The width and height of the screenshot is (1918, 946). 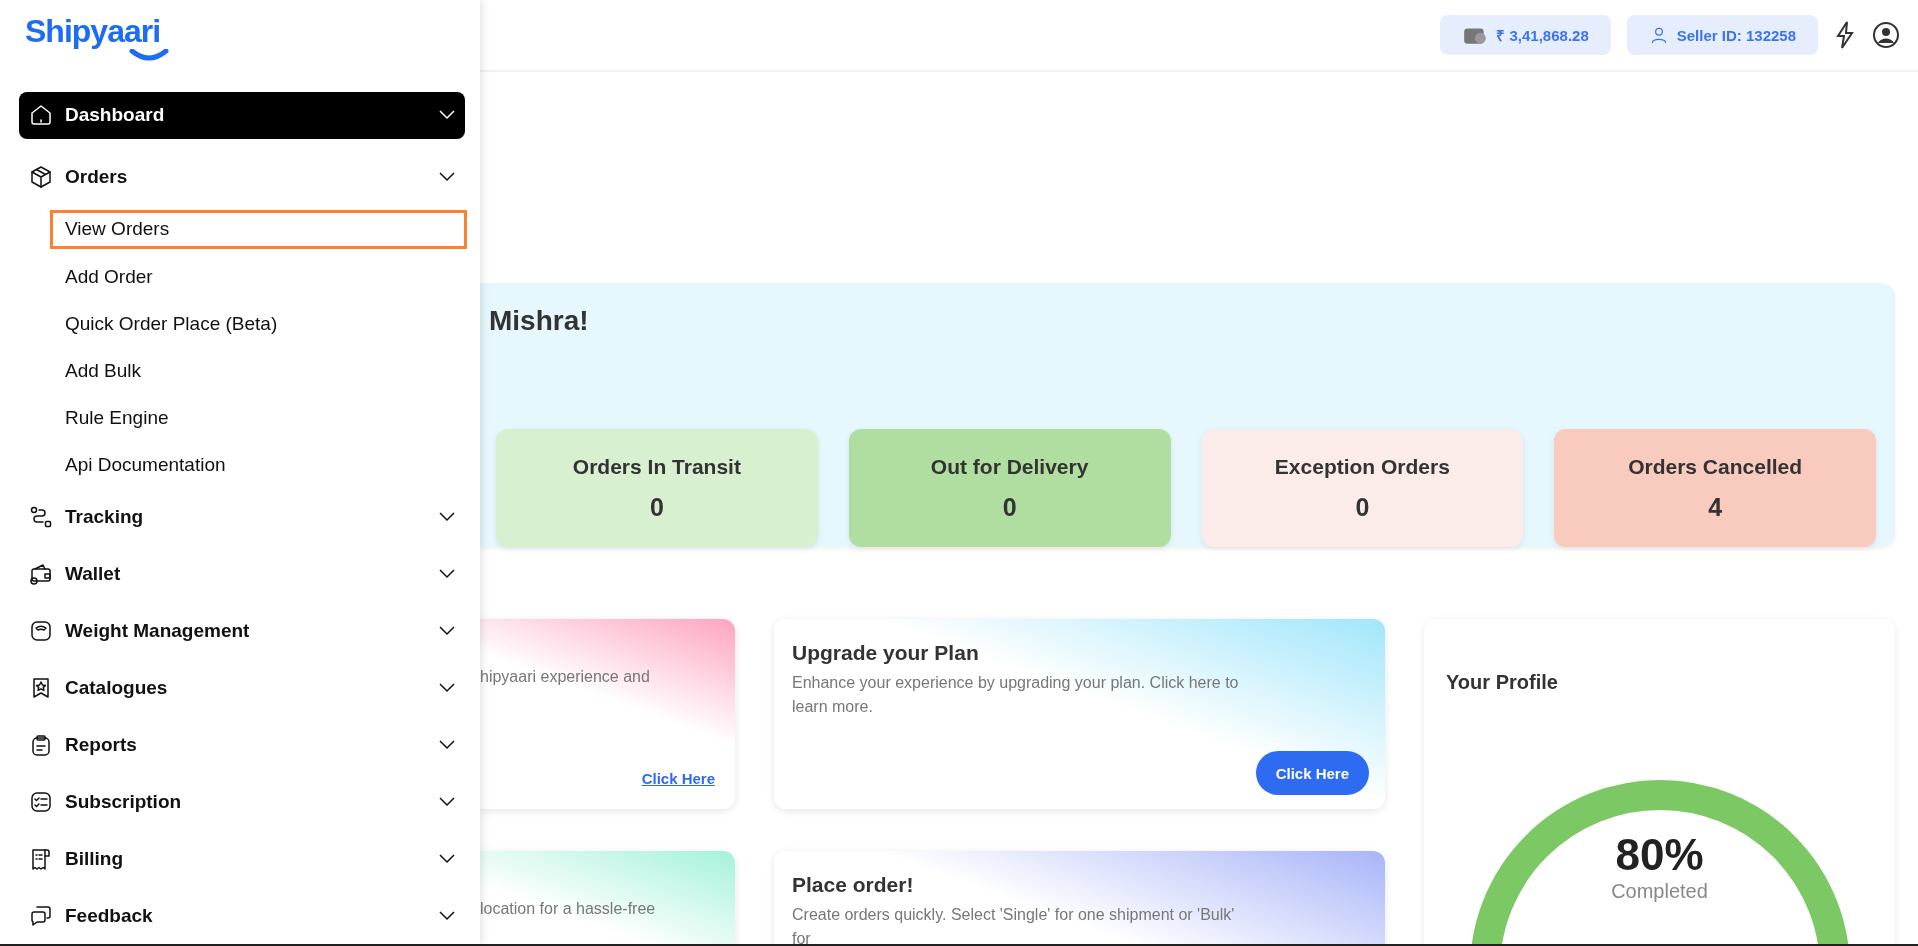 What do you see at coordinates (1542, 35) in the screenshot?
I see `wallet-balance: ₹ 3,41,868.28` at bounding box center [1542, 35].